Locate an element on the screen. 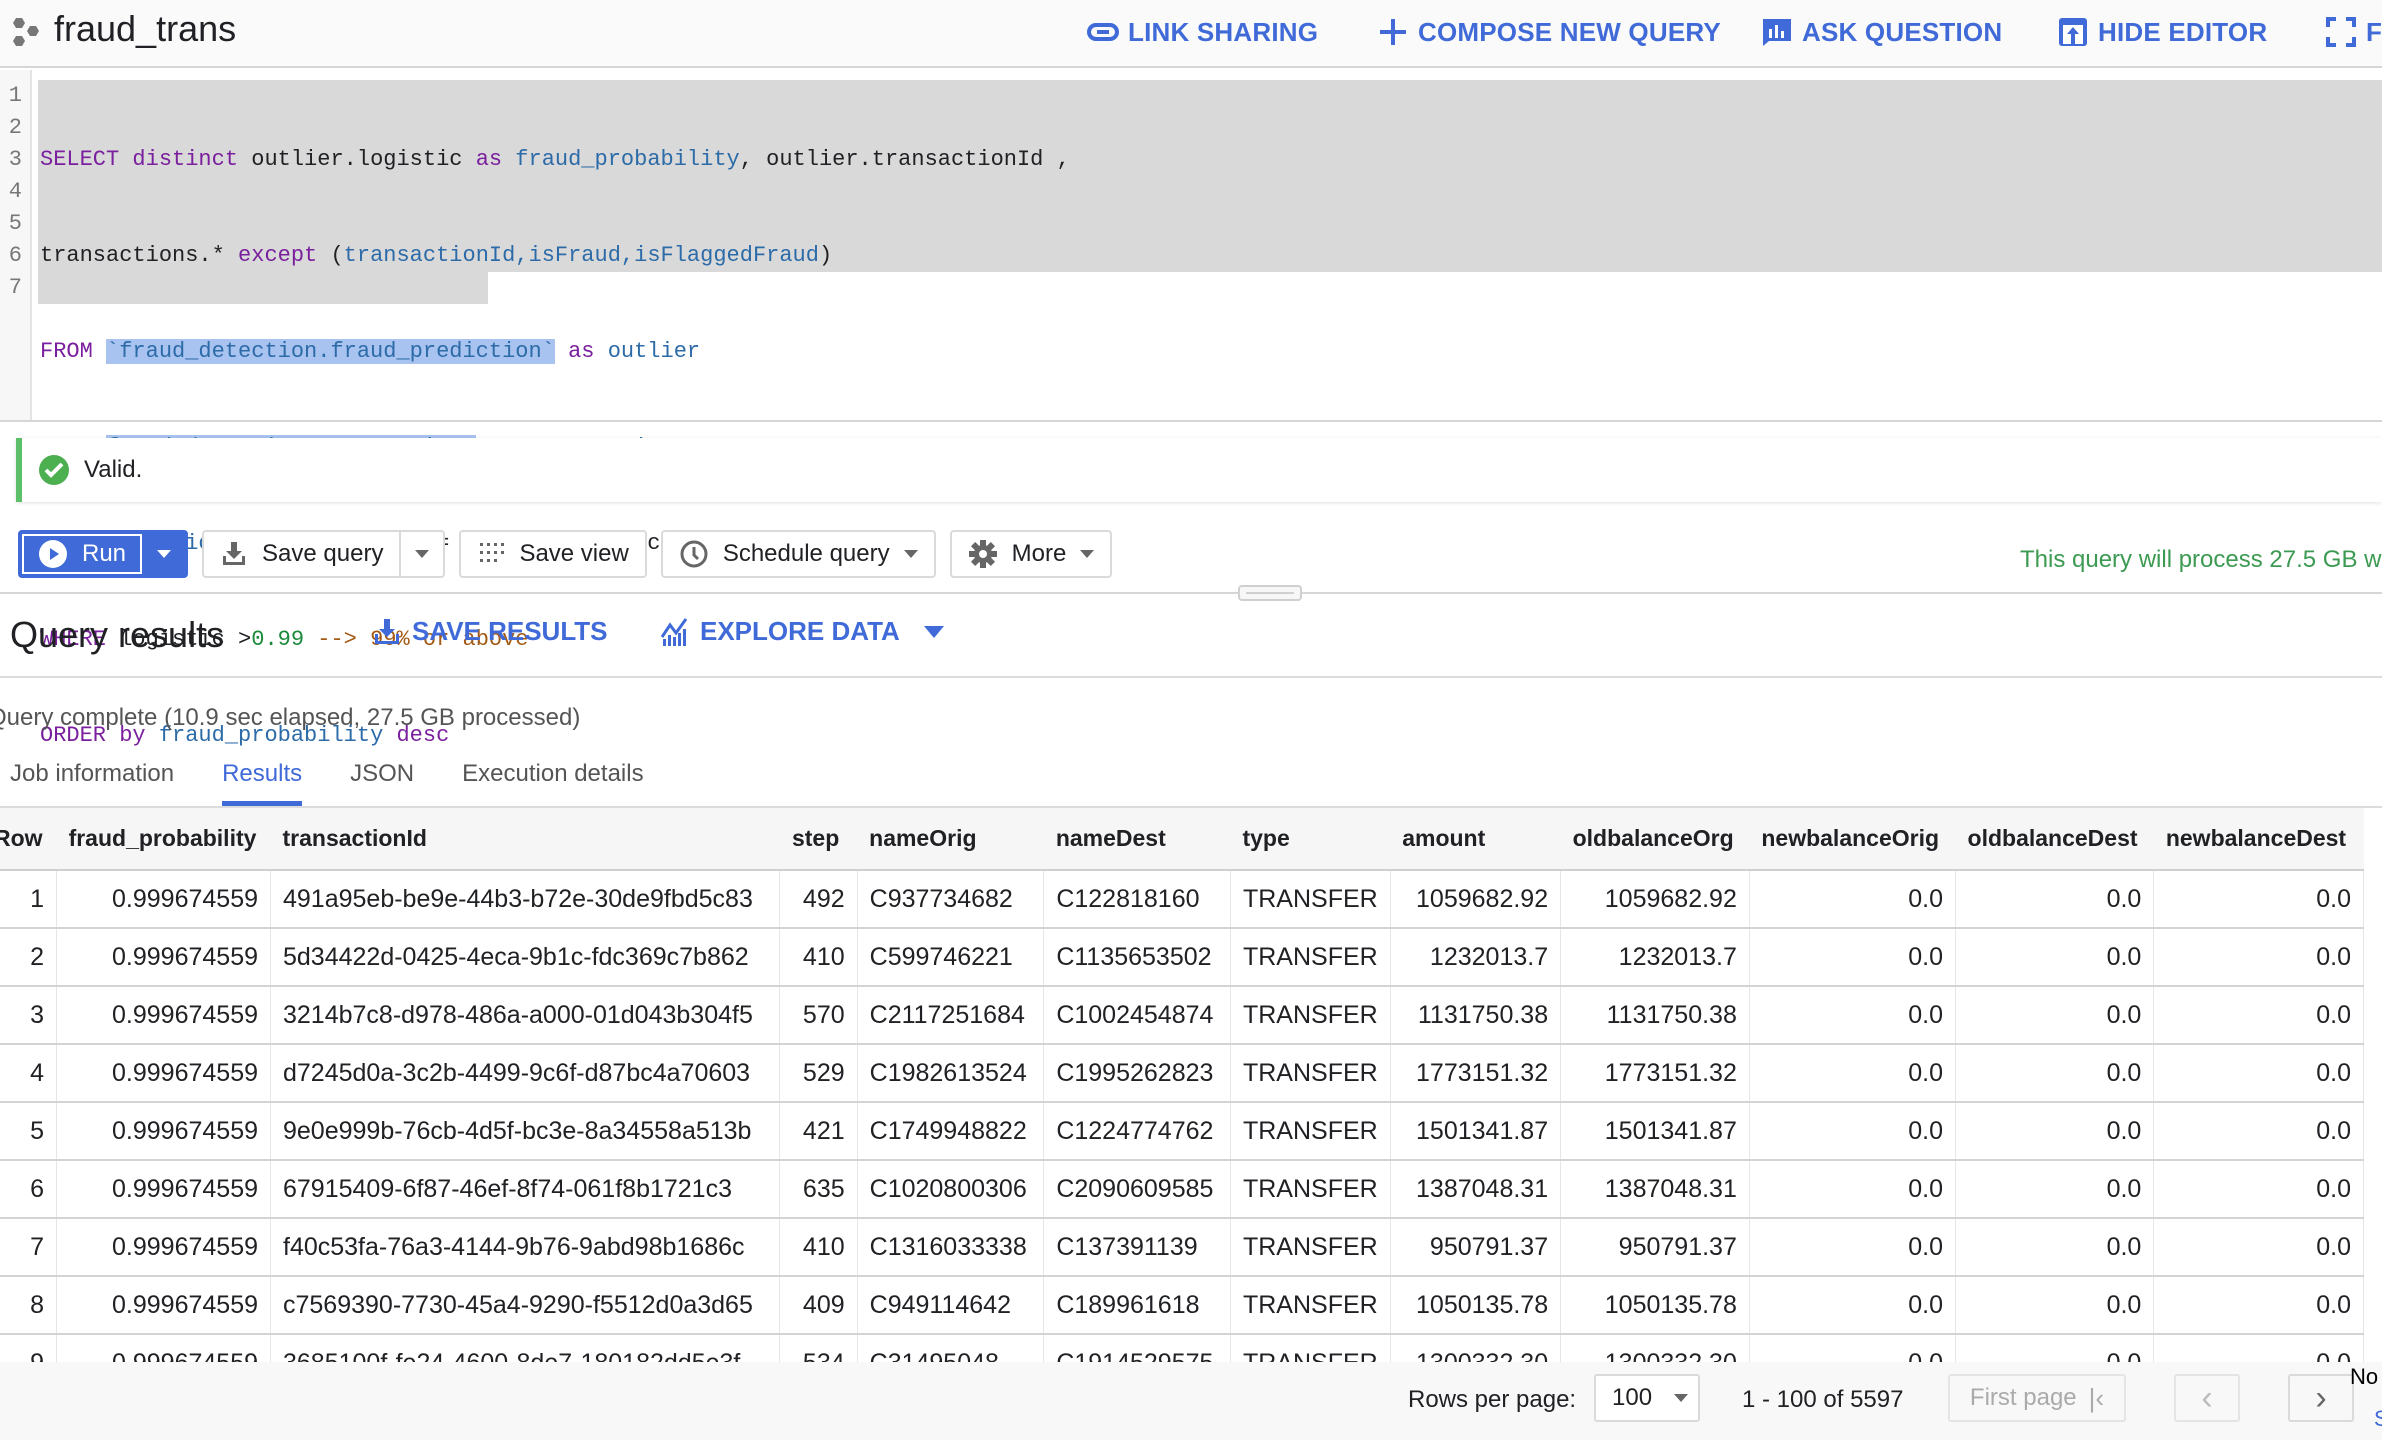 This screenshot has width=2382, height=1440. caret-down-icon is located at coordinates (164, 554).